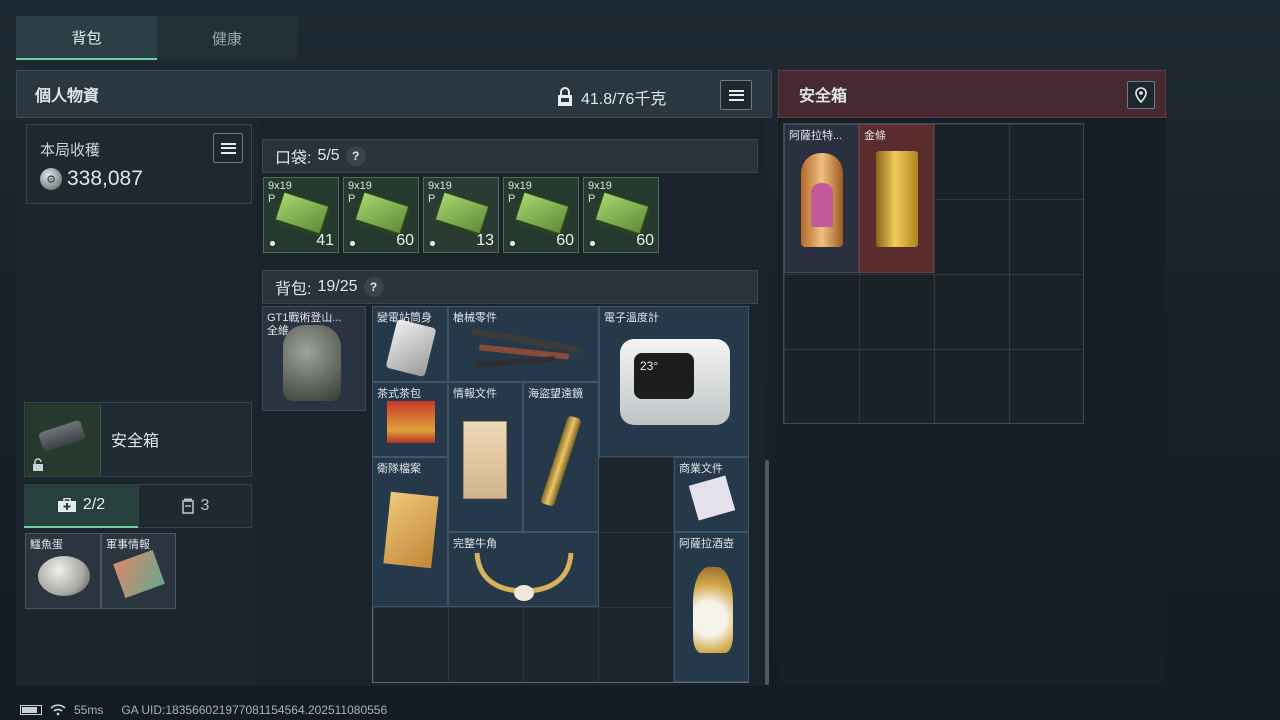  Describe the element at coordinates (485, 240) in the screenshot. I see `ammo-count: 13` at that location.